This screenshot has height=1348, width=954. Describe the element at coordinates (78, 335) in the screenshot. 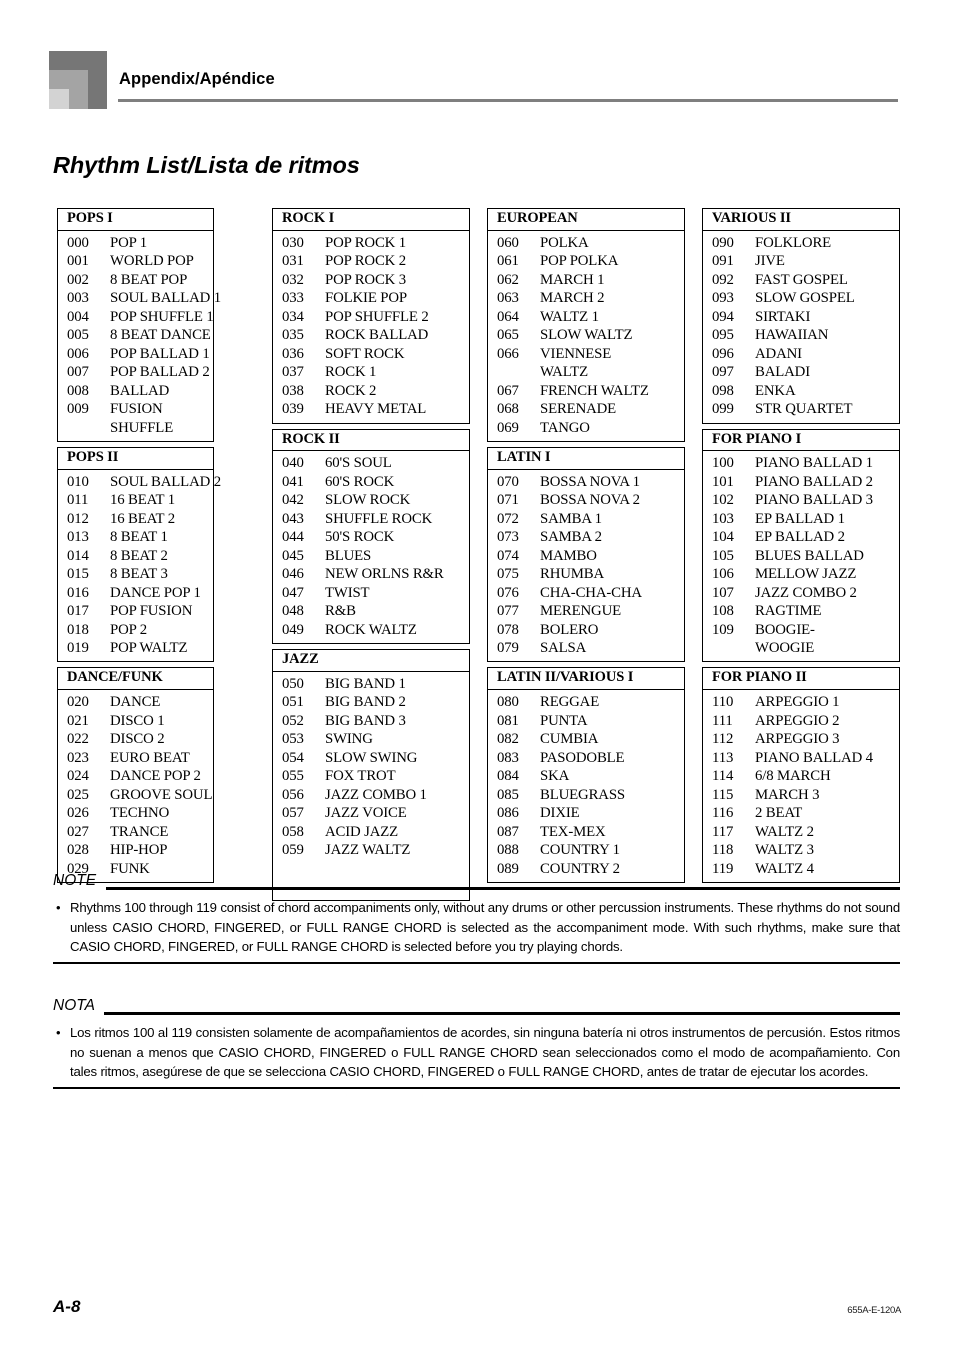

I see `rhythm-number: 005` at that location.